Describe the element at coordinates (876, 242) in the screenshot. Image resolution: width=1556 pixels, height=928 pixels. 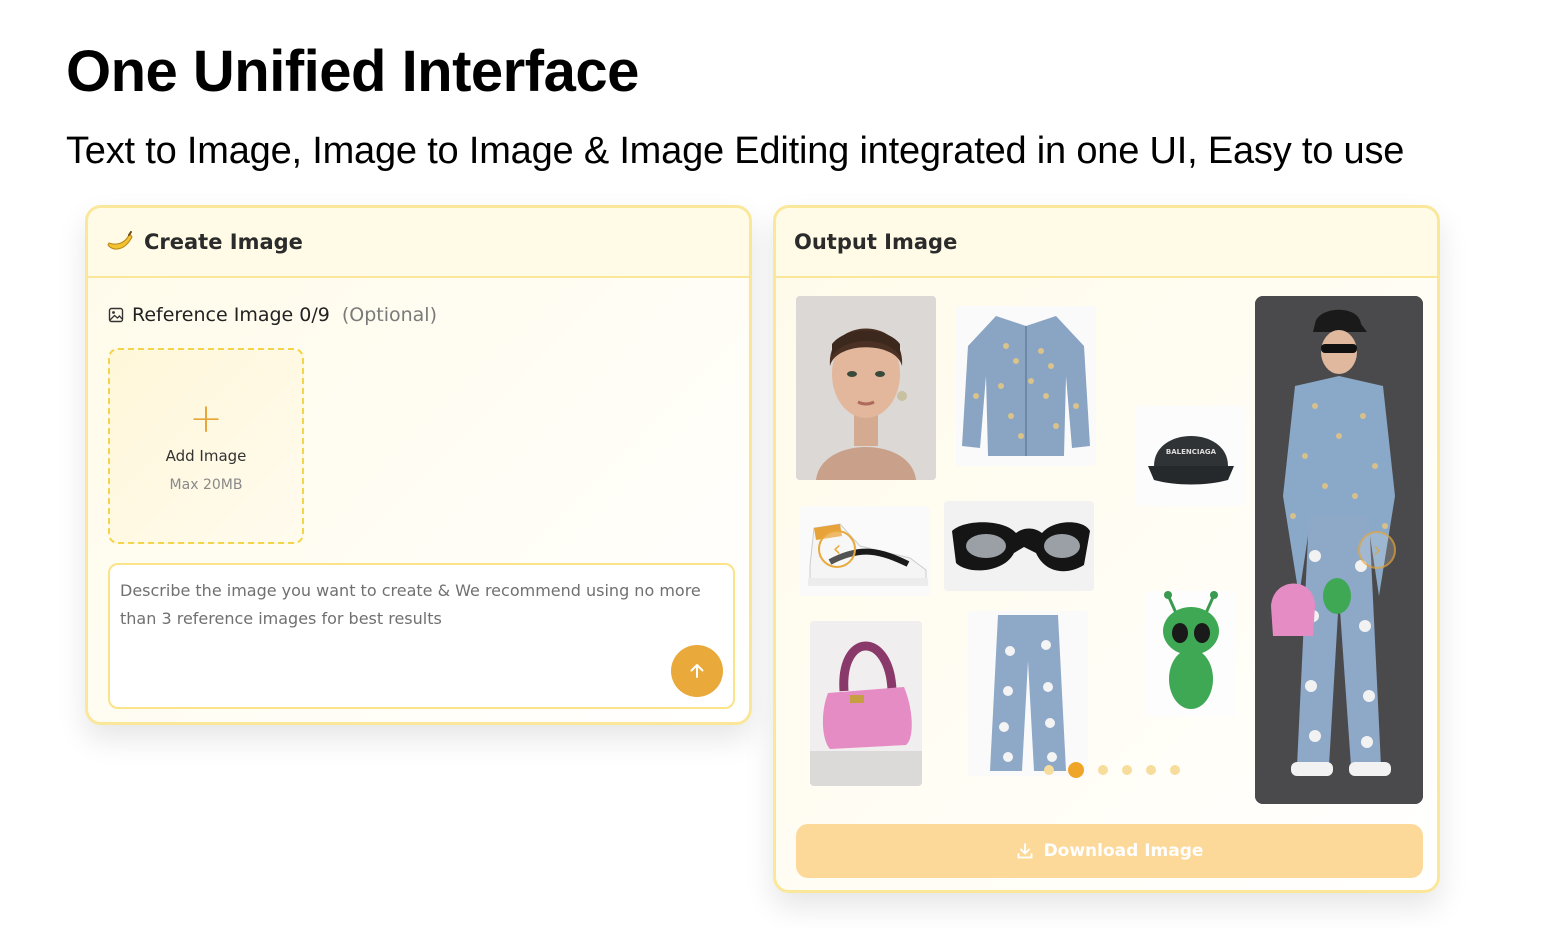
I see `output-panel-title: Output Image` at that location.